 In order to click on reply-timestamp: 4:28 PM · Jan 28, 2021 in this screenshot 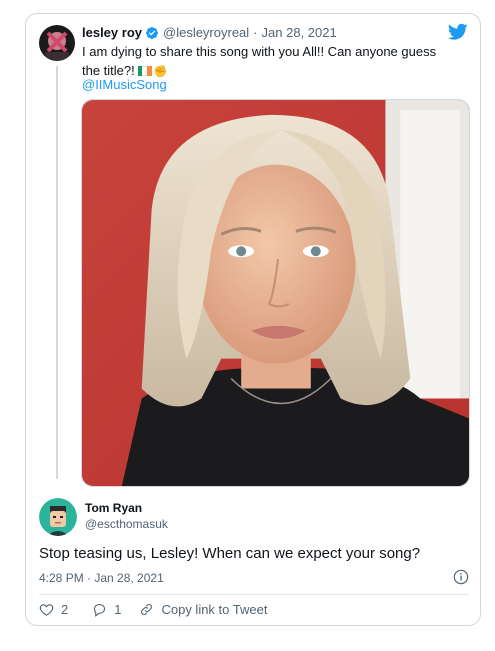, I will do `click(101, 578)`.